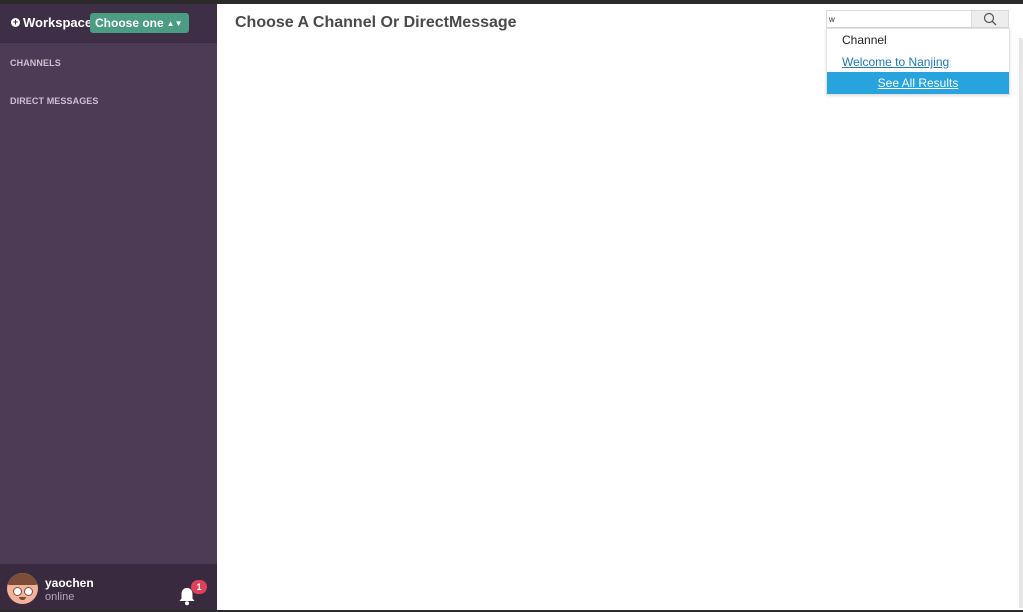 This screenshot has width=1023, height=612. Describe the element at coordinates (35, 63) in the screenshot. I see `channels-heading: CHANNELS` at that location.